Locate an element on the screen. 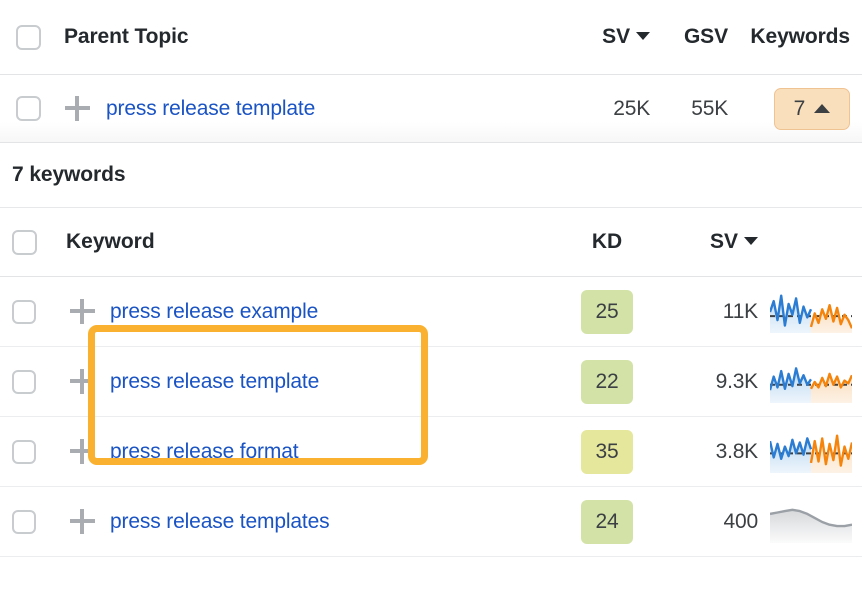 Image resolution: width=862 pixels, height=612 pixels. keyword-link: press release format is located at coordinates (204, 451).